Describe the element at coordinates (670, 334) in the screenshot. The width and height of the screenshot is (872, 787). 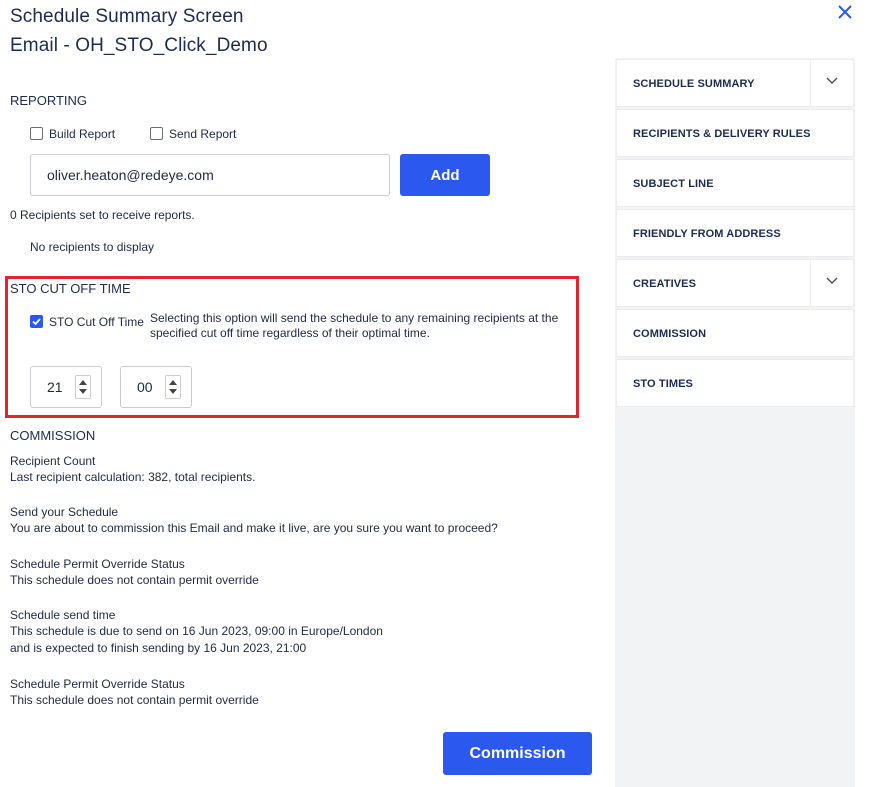
I see `sidebar-item-label: COMMISSION` at that location.